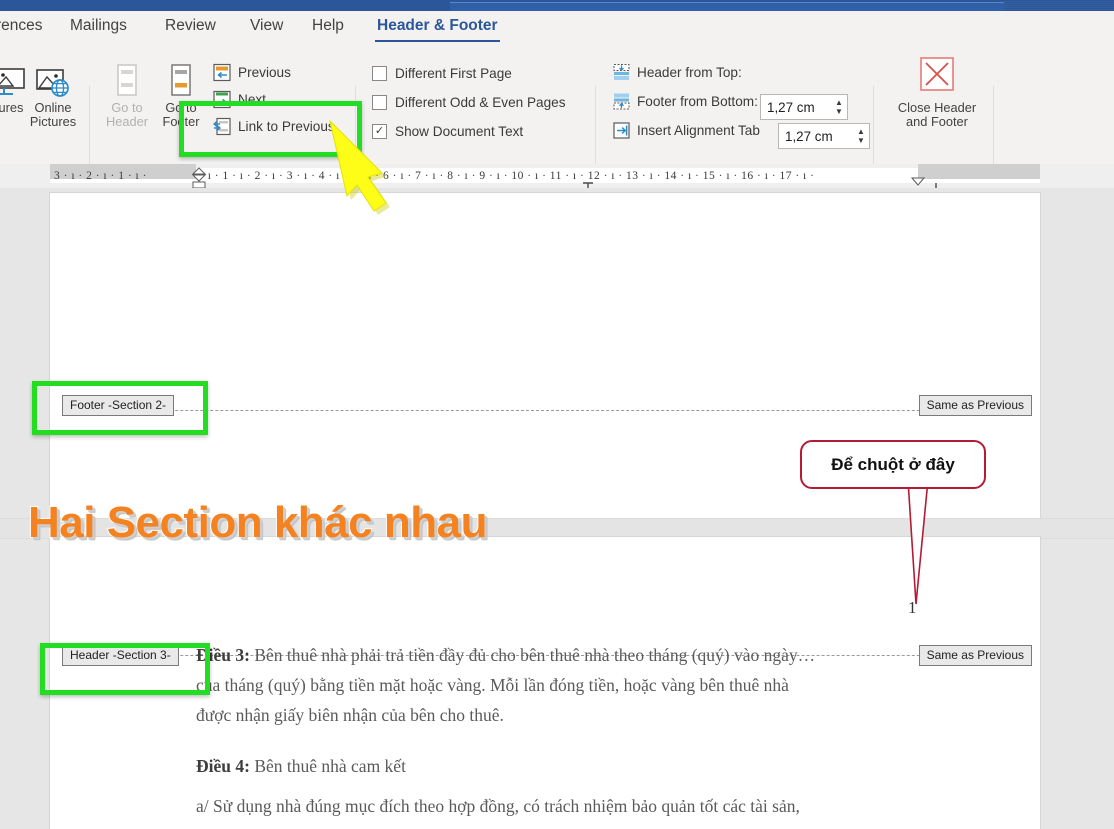  What do you see at coordinates (918, 542) in the screenshot?
I see `callout-pointer` at bounding box center [918, 542].